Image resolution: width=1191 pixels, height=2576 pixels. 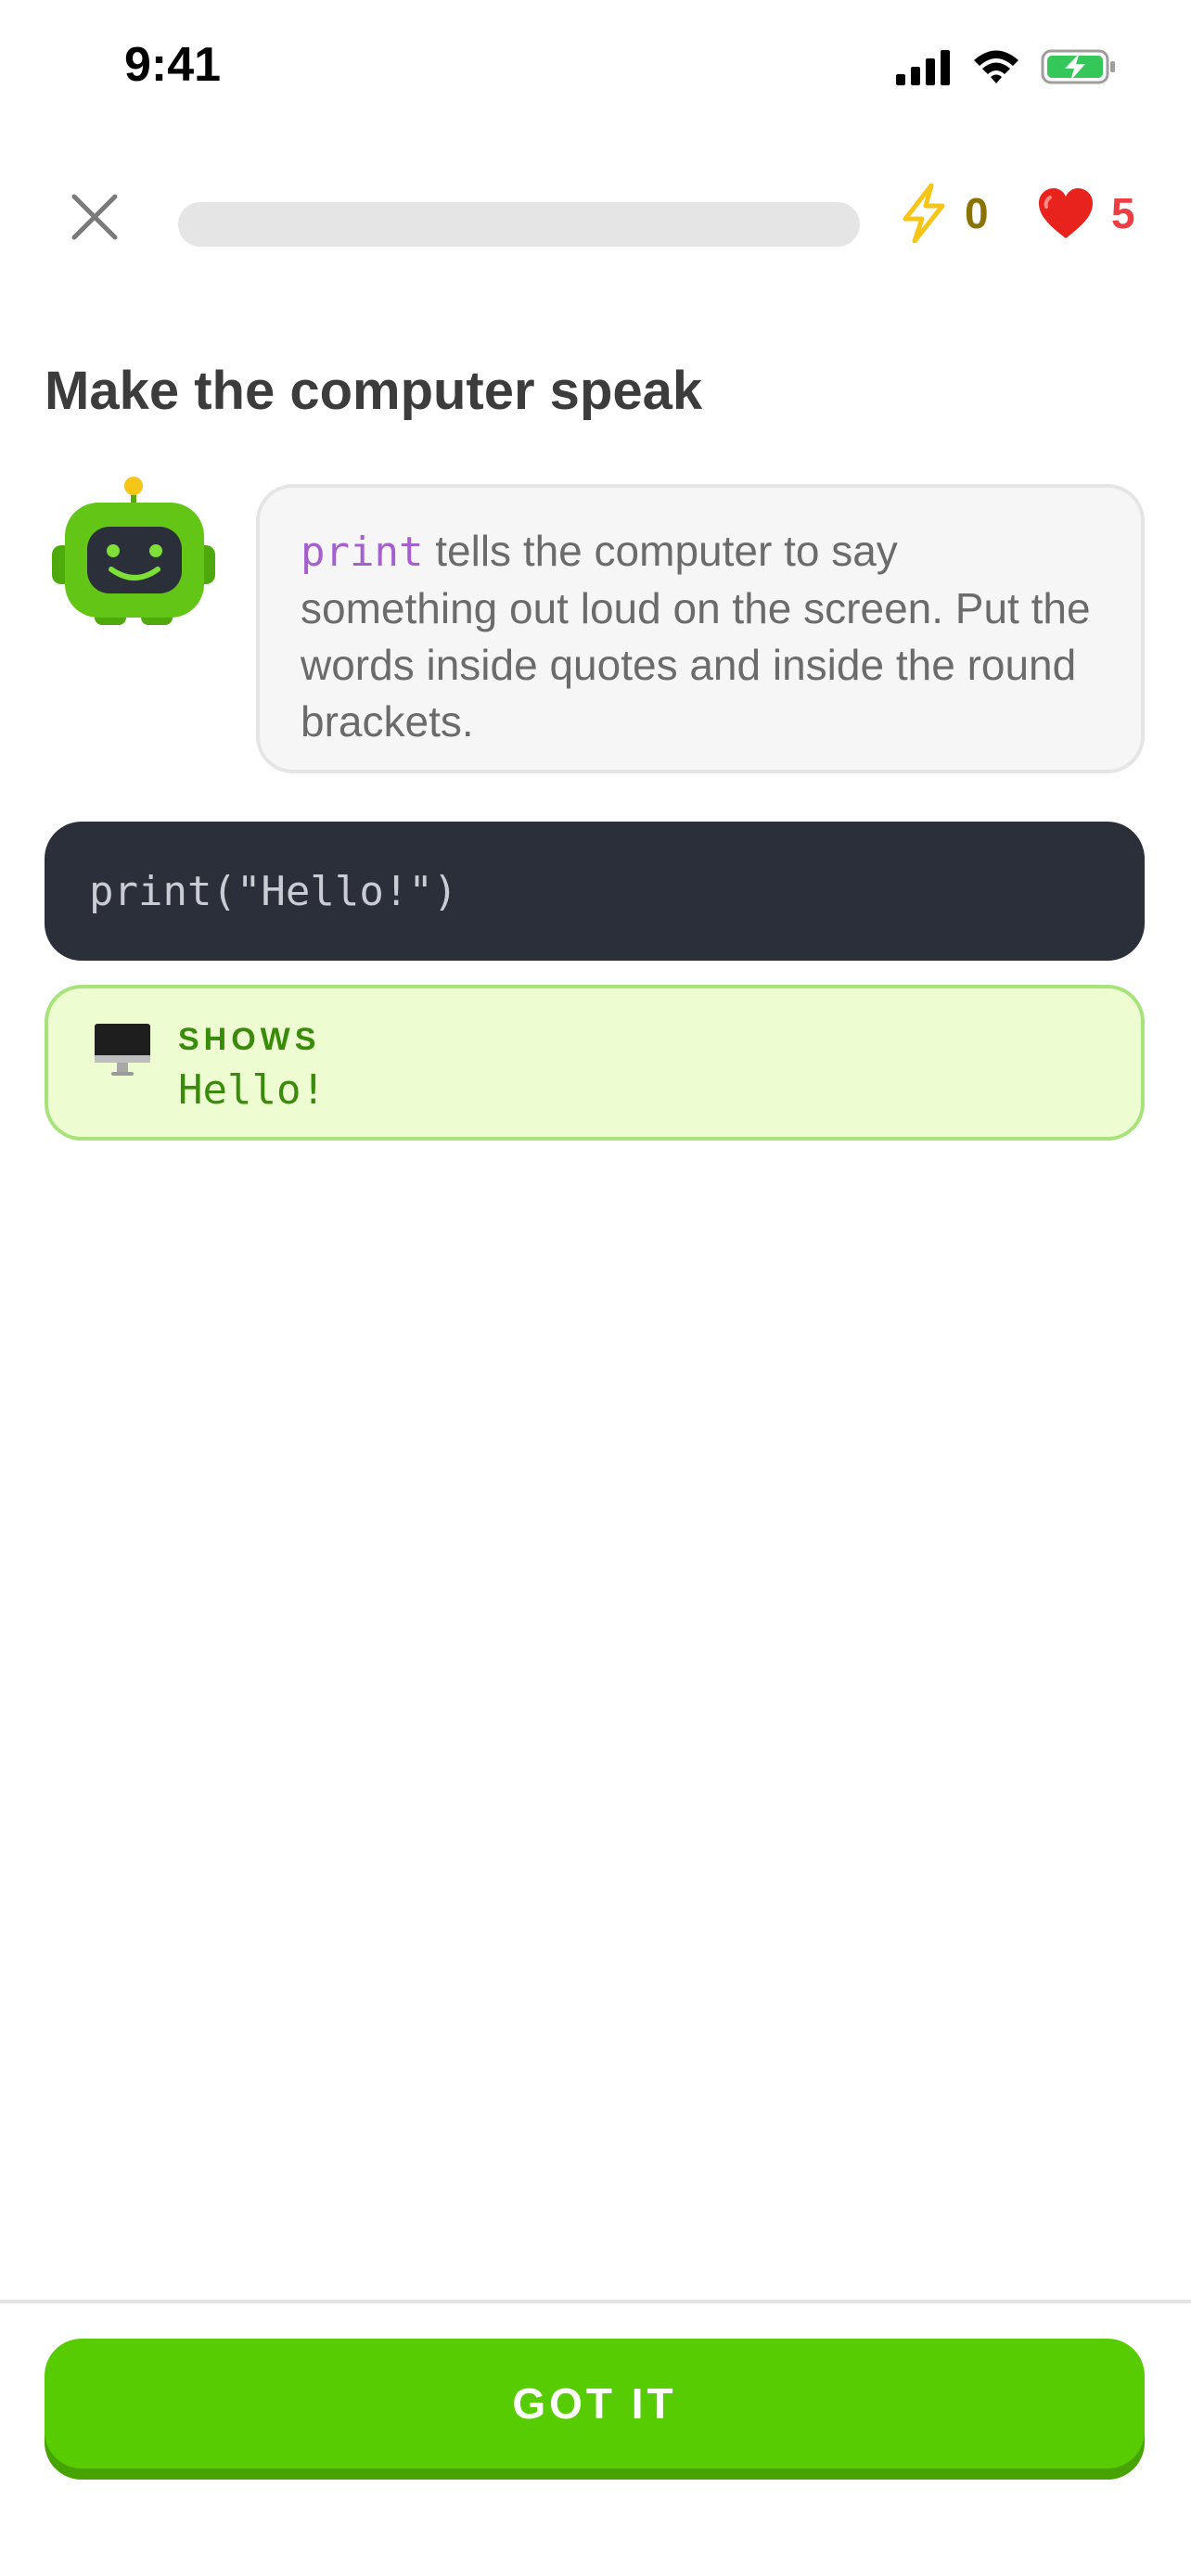 I want to click on lightning-icon, so click(x=924, y=213).